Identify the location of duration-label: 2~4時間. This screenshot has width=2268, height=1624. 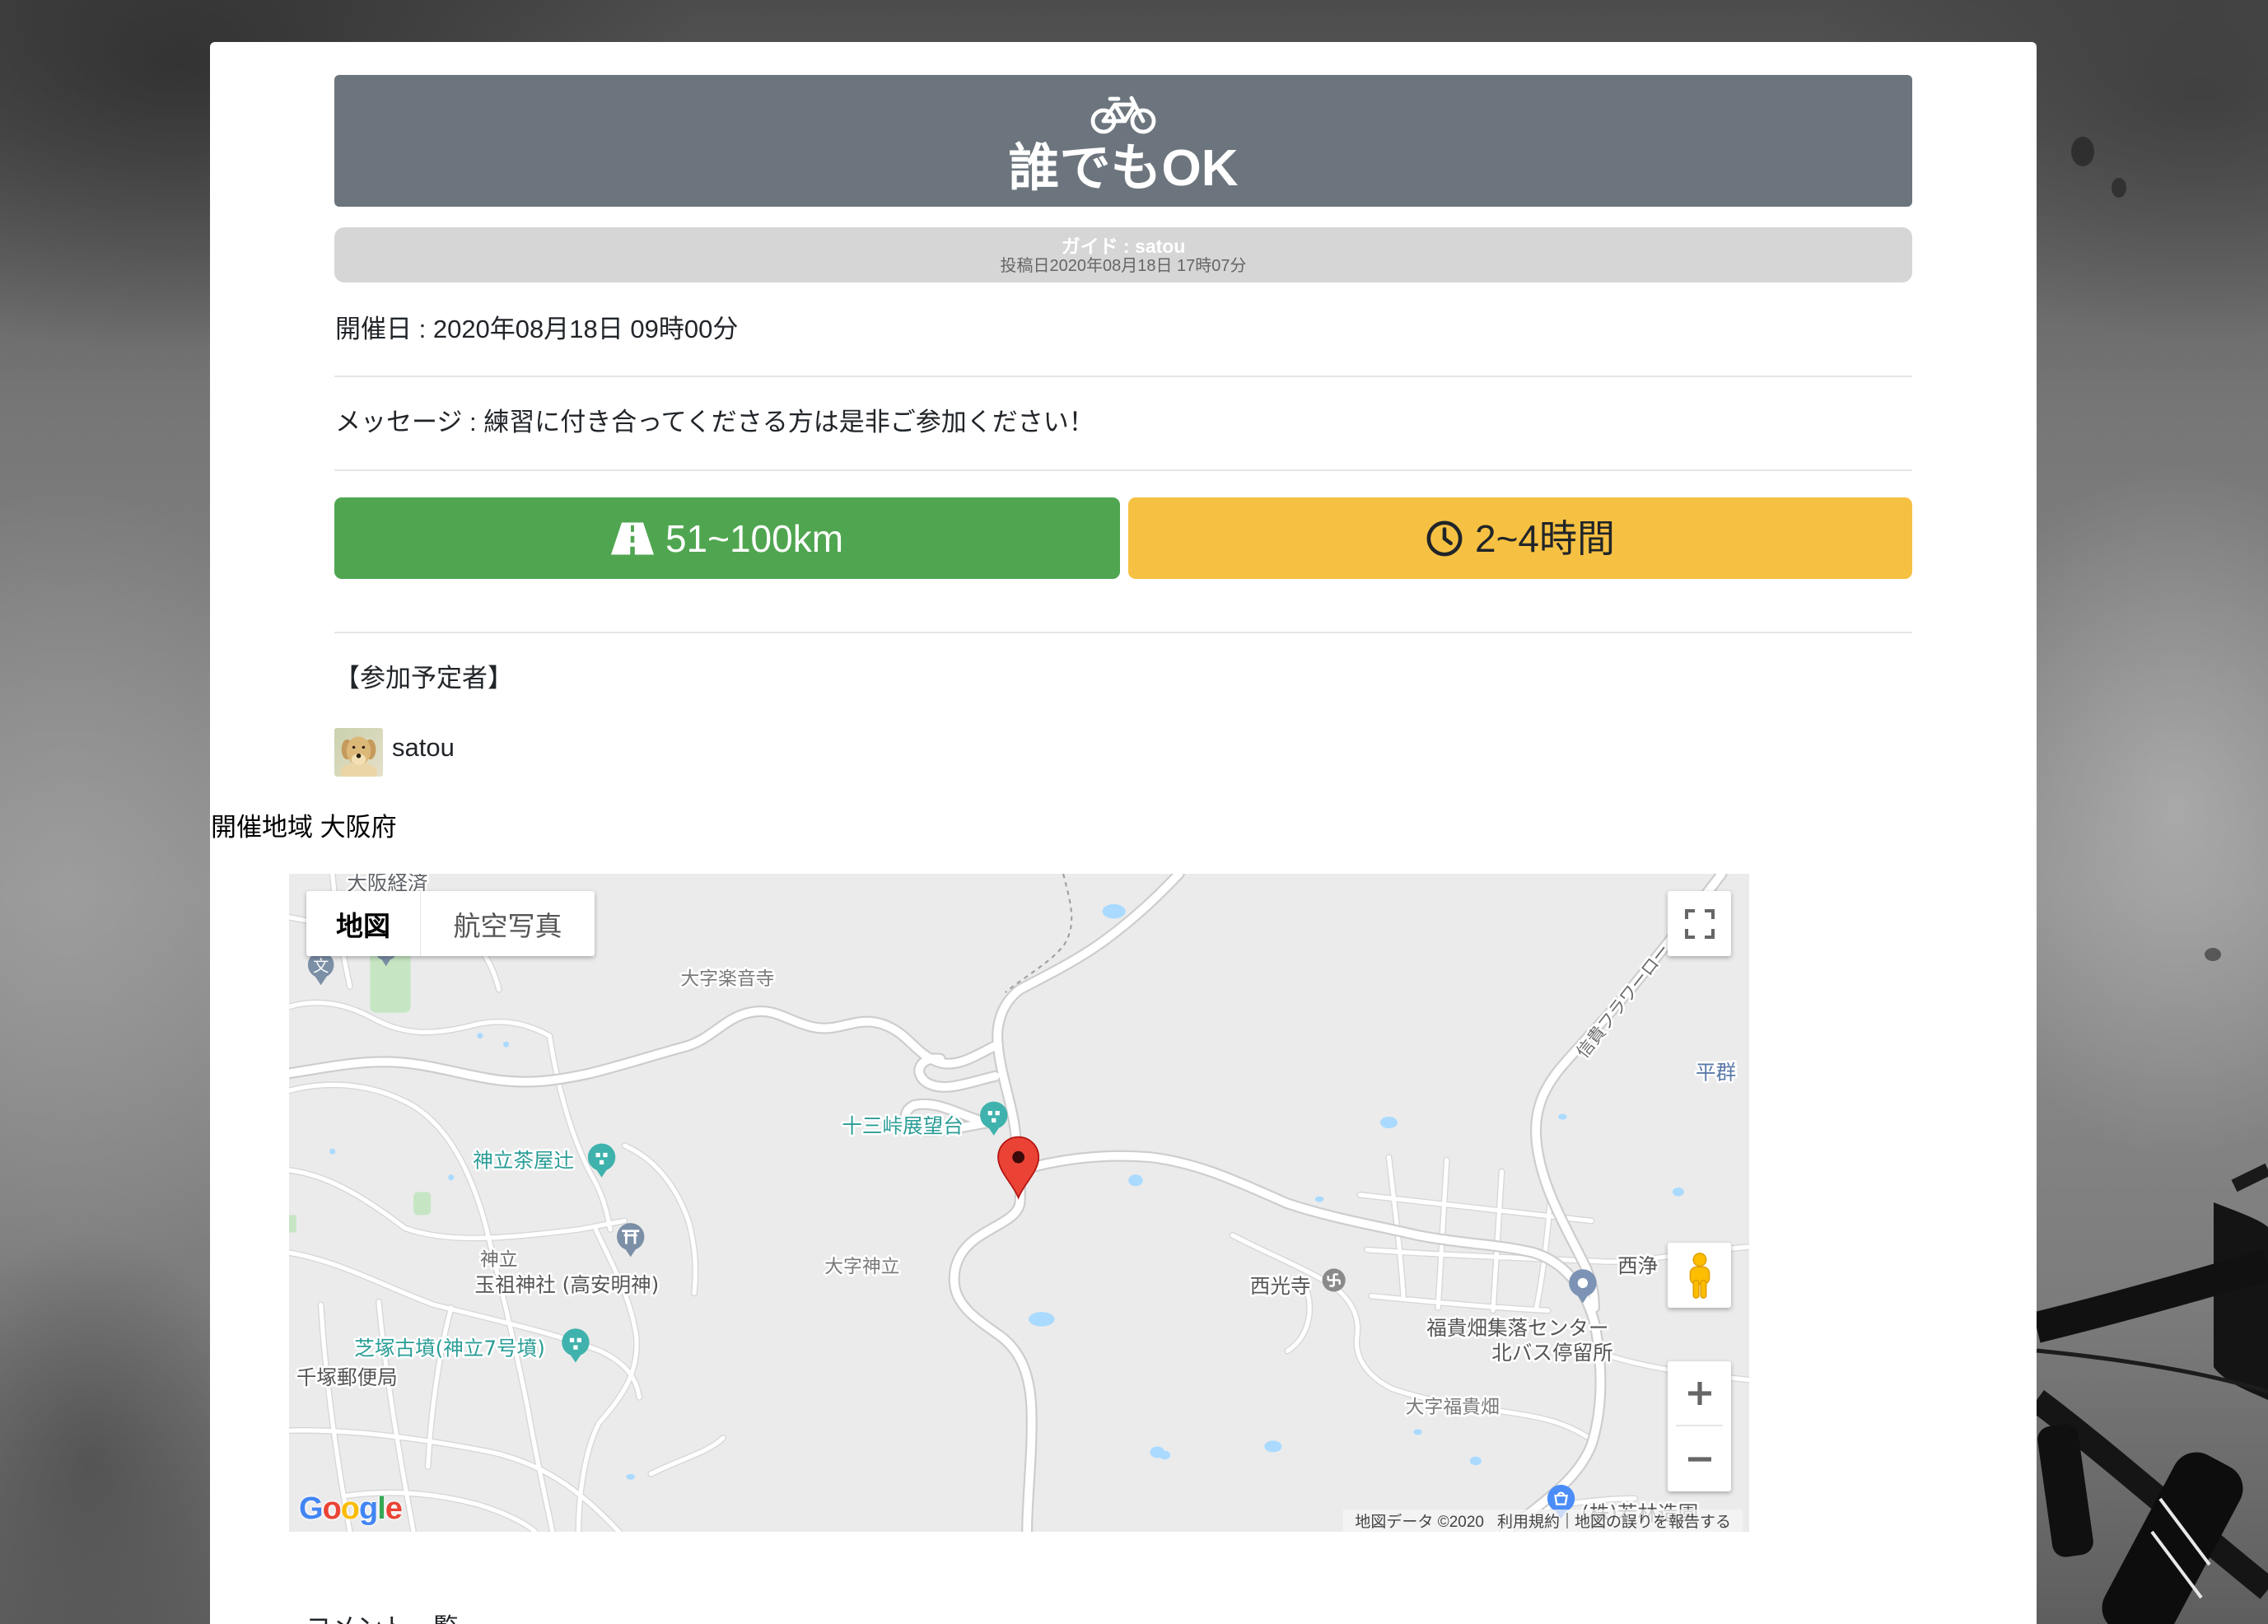
(1545, 538).